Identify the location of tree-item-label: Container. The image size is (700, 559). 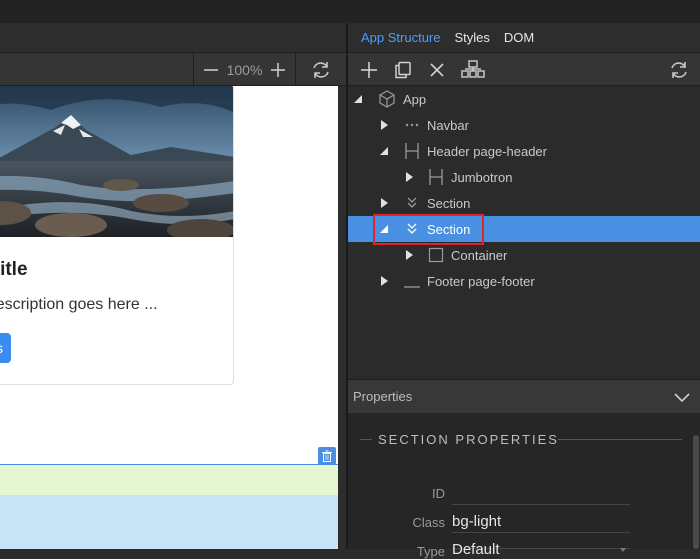
(479, 255).